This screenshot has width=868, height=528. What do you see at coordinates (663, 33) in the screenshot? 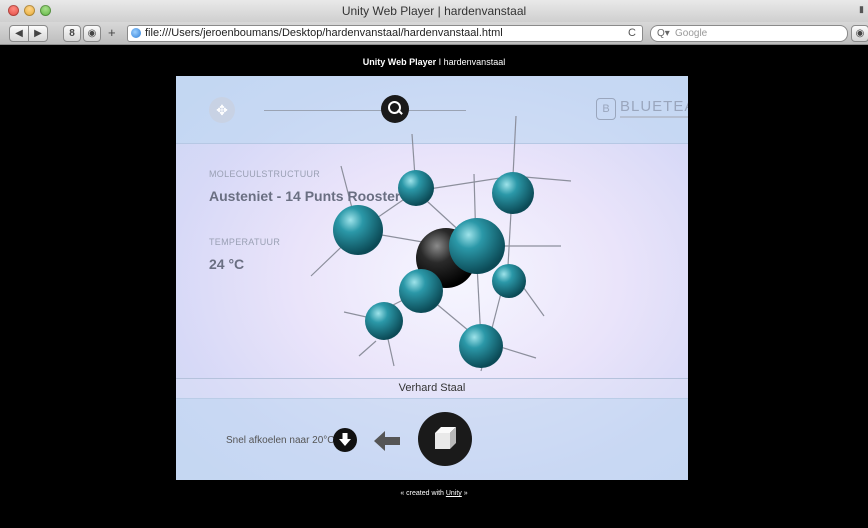
I see `search-icon: Q▾` at bounding box center [663, 33].